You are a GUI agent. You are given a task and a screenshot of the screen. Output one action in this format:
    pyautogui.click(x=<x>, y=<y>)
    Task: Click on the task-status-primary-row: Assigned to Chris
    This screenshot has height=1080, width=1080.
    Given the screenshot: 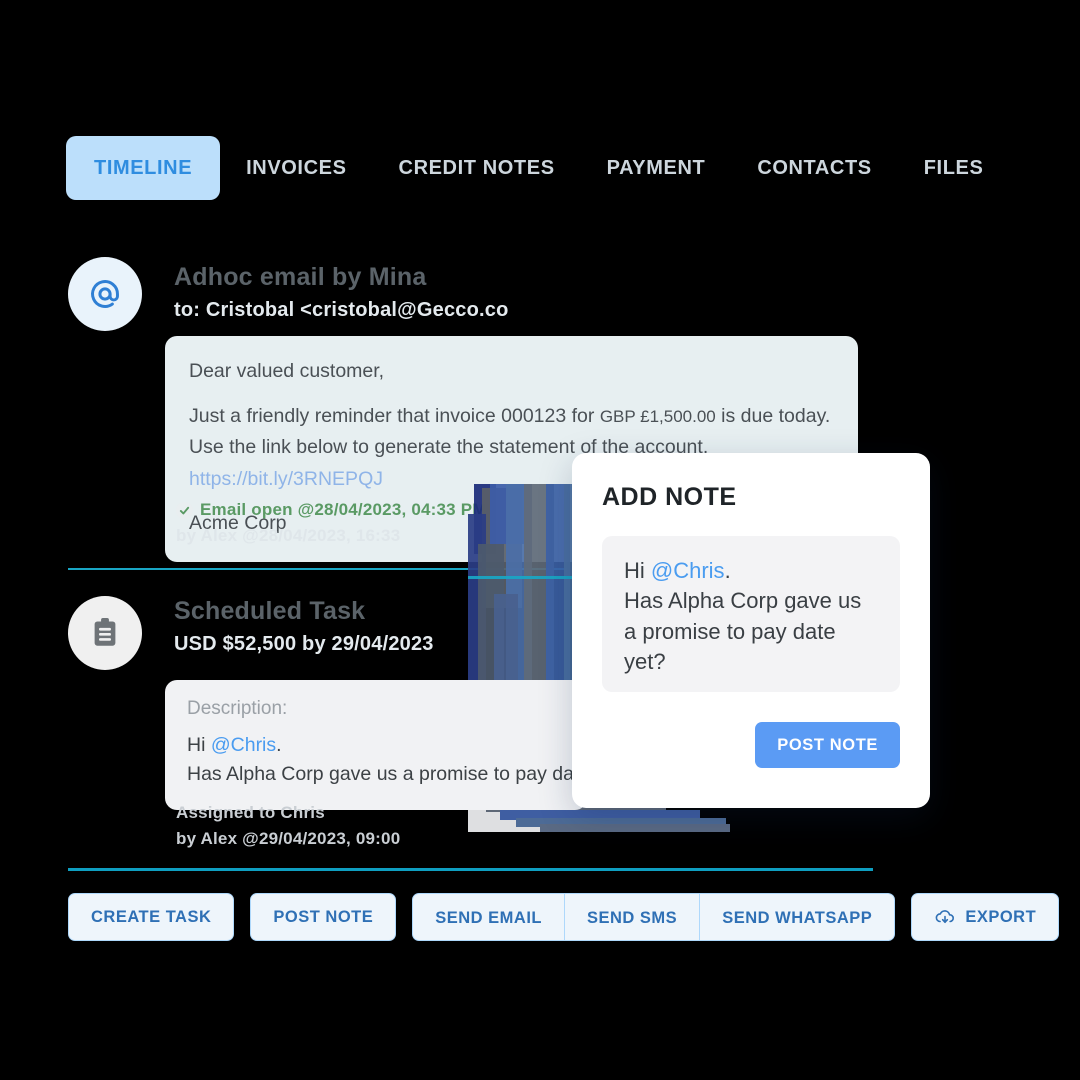 What is the action you would take?
    pyautogui.click(x=288, y=813)
    